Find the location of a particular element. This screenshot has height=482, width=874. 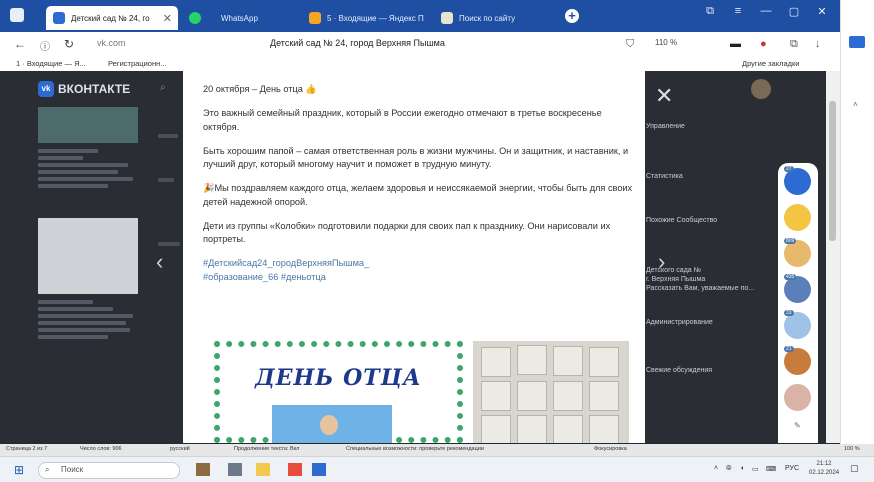

download-icon: ↓ is located at coordinates (818, 44).